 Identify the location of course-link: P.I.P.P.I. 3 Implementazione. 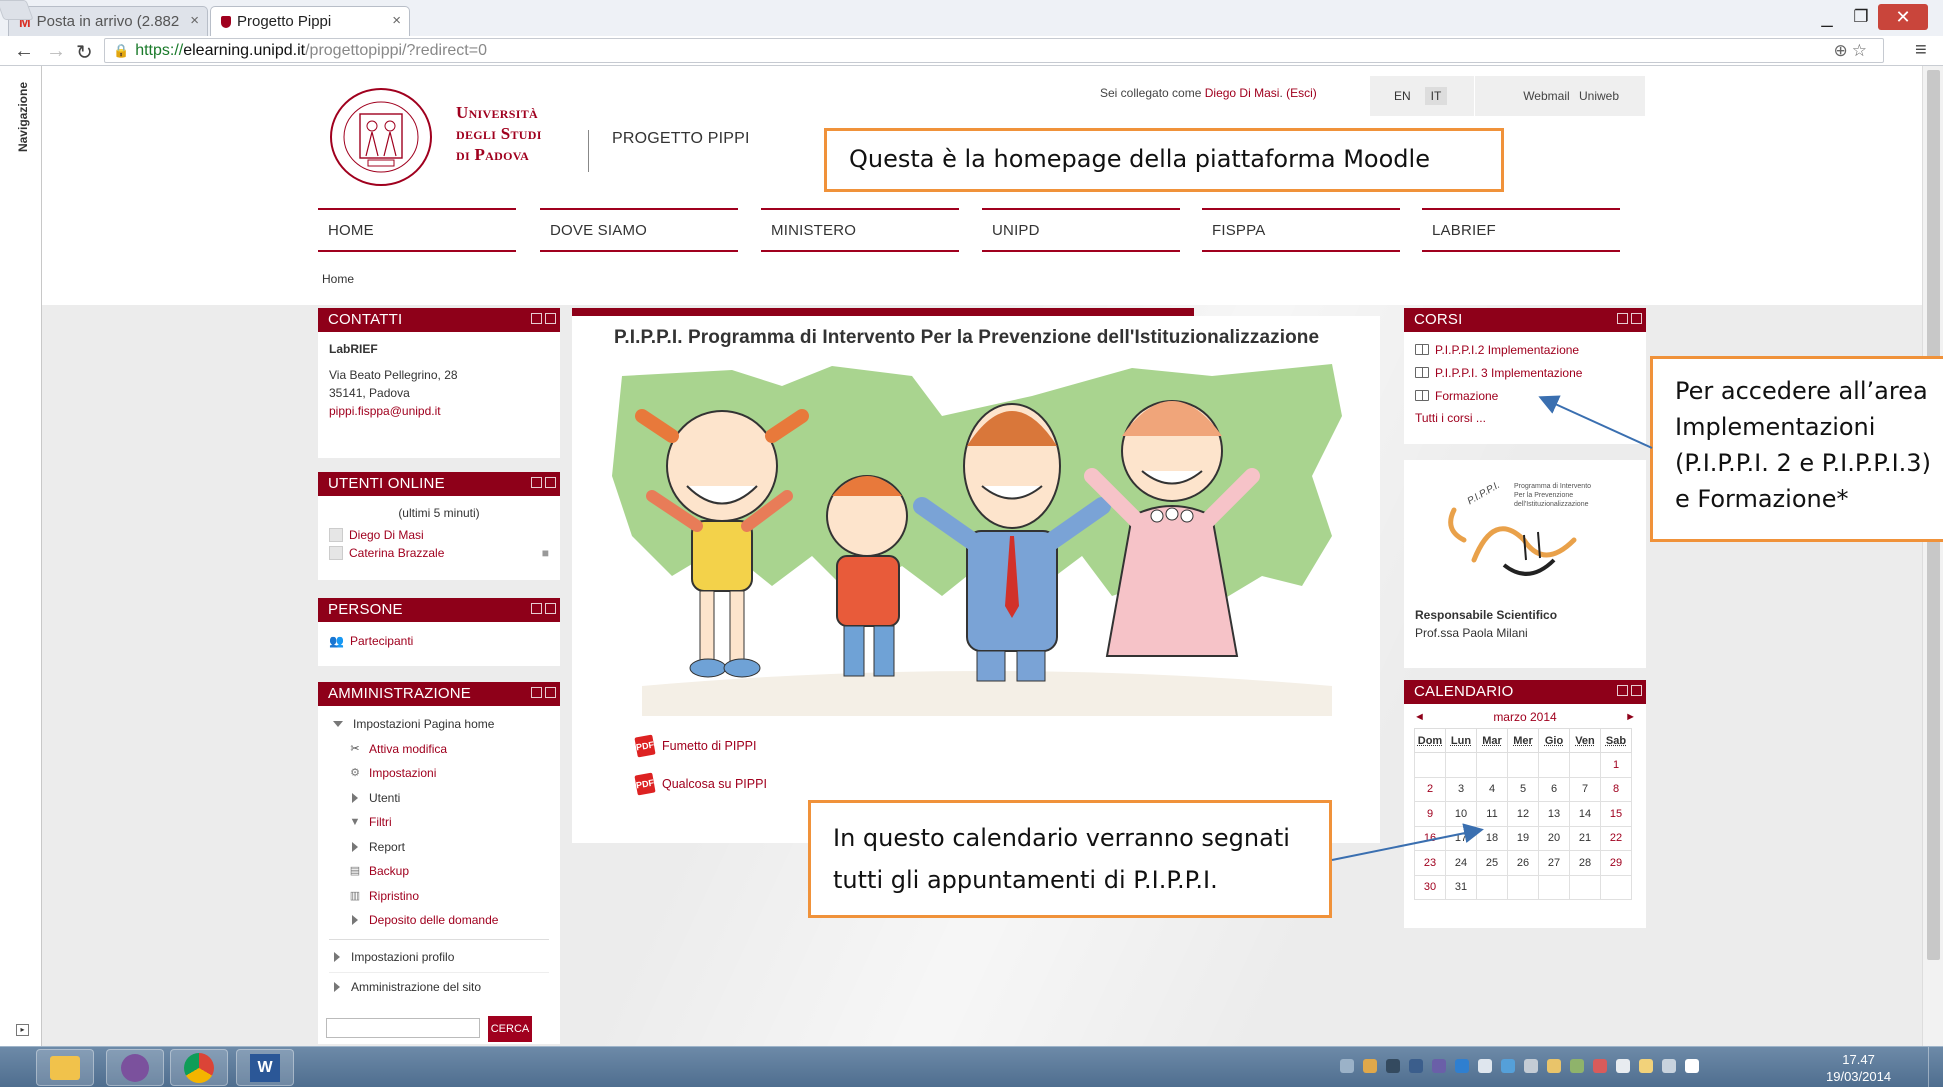
(1525, 372).